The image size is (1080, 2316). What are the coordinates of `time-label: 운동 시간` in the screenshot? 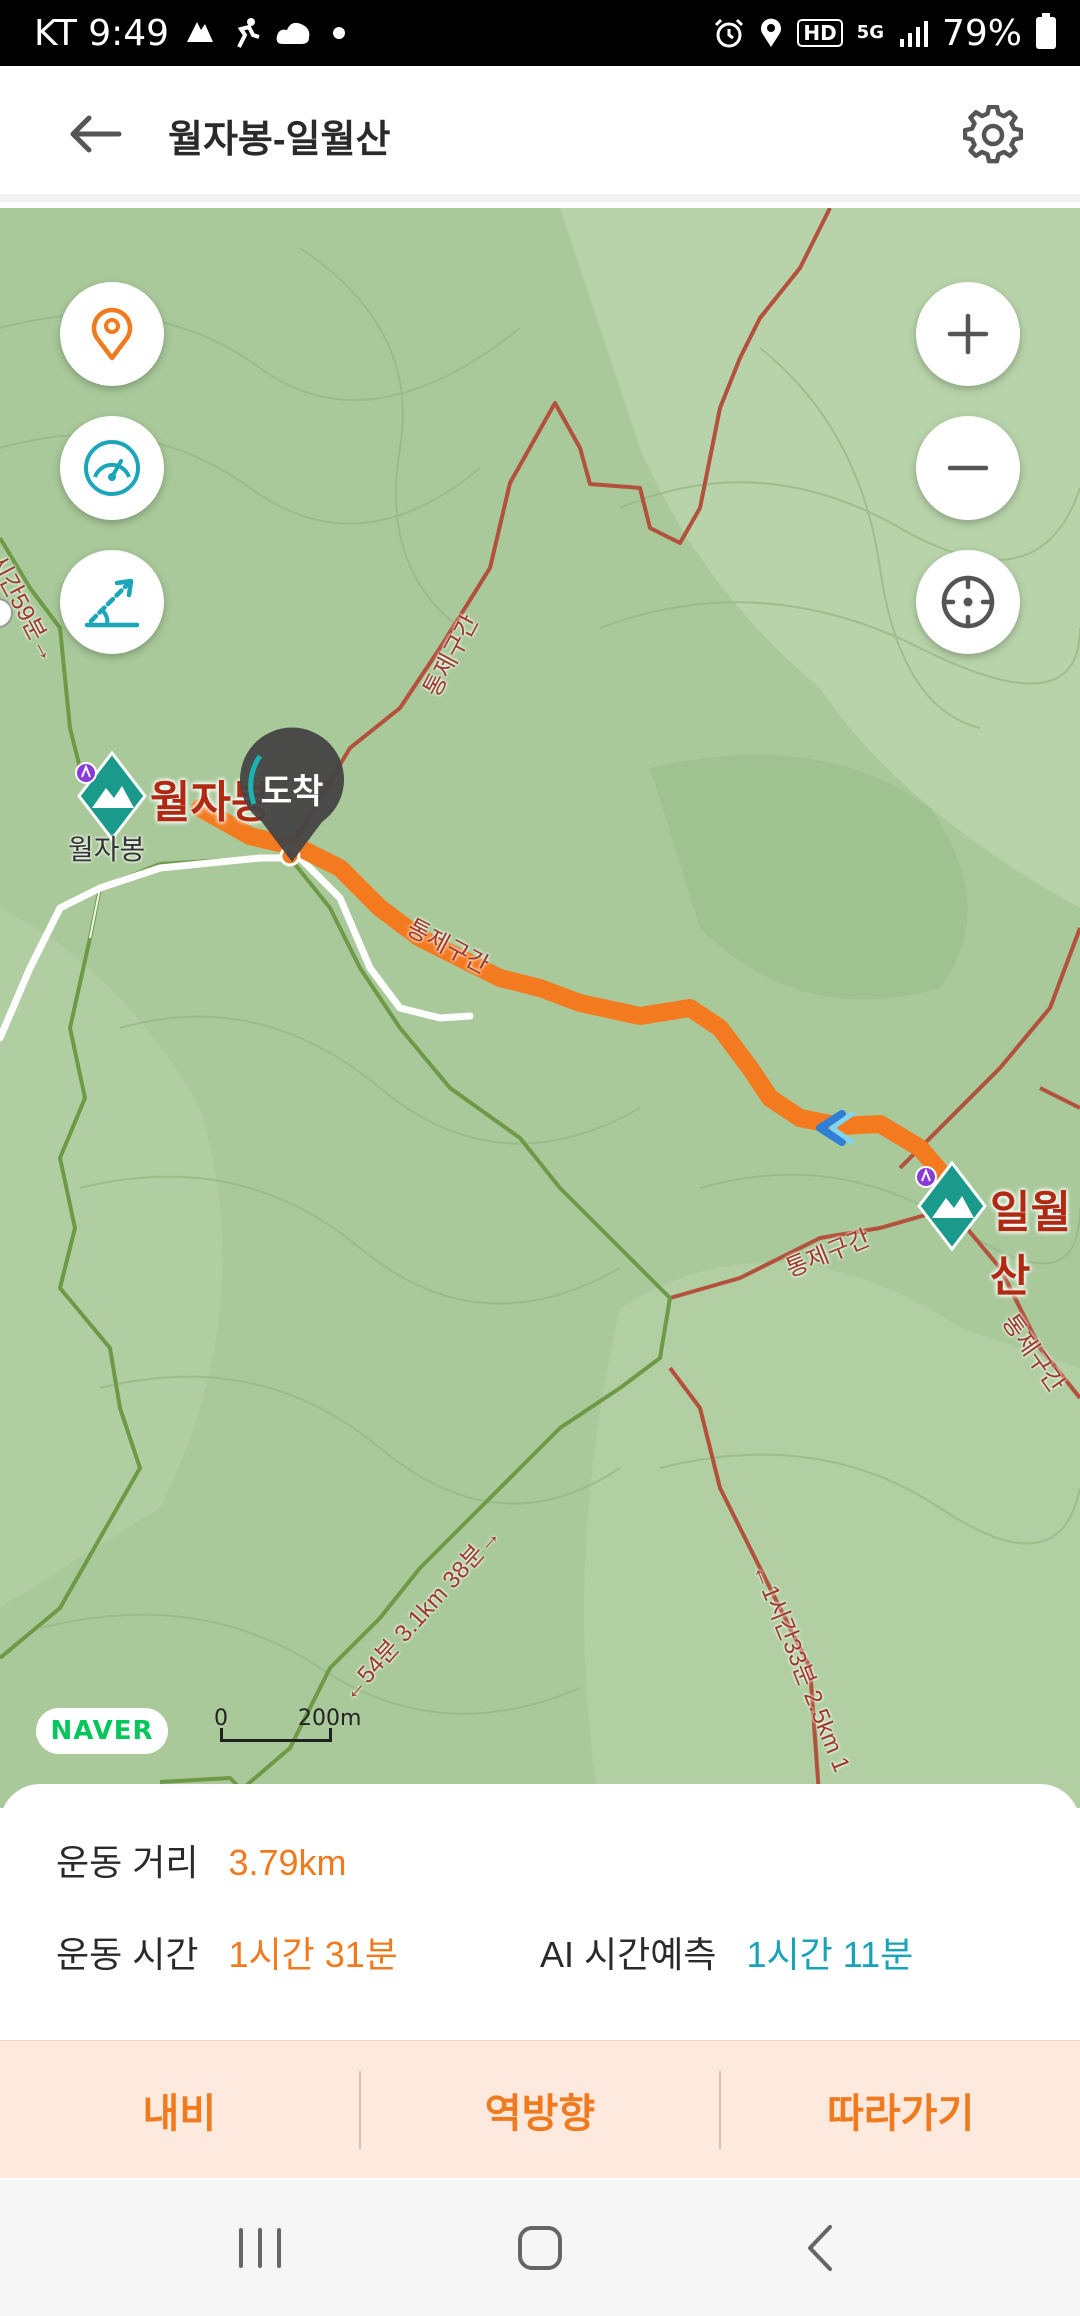 It's located at (127, 1954).